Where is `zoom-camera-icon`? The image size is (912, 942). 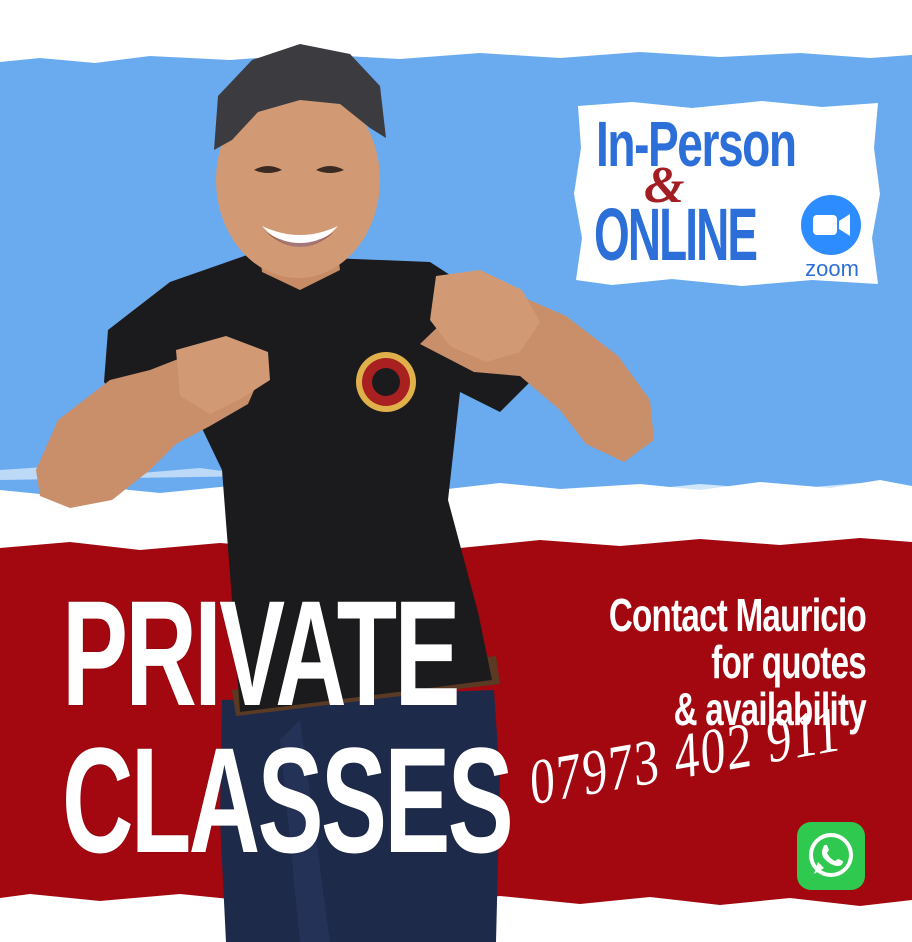 zoom-camera-icon is located at coordinates (831, 225).